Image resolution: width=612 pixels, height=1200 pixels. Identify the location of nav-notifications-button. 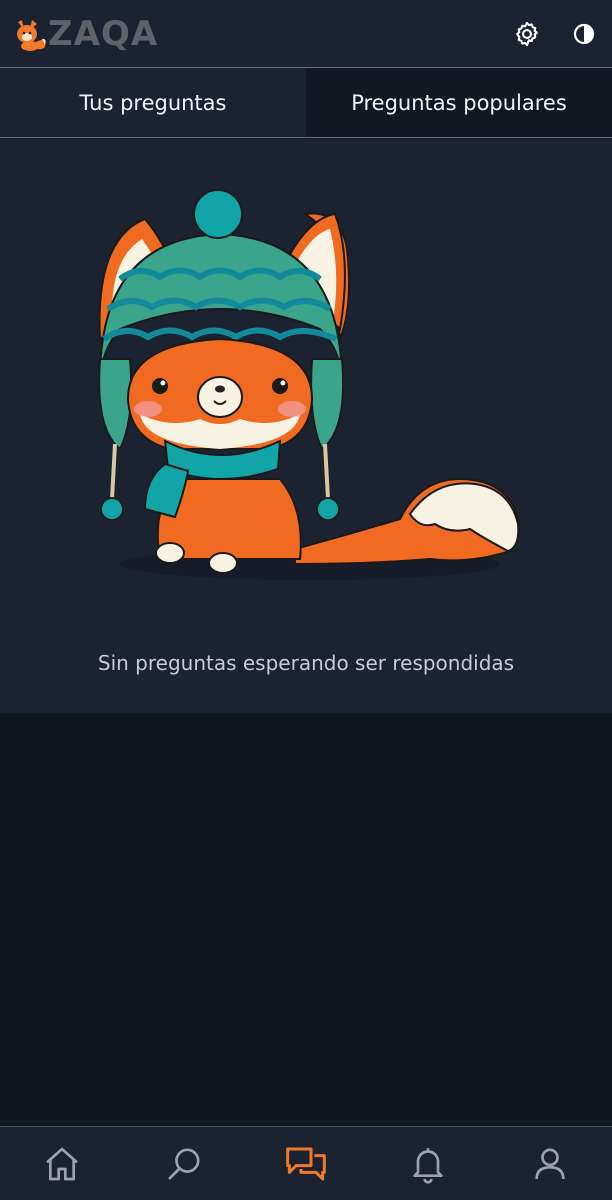
(428, 1164).